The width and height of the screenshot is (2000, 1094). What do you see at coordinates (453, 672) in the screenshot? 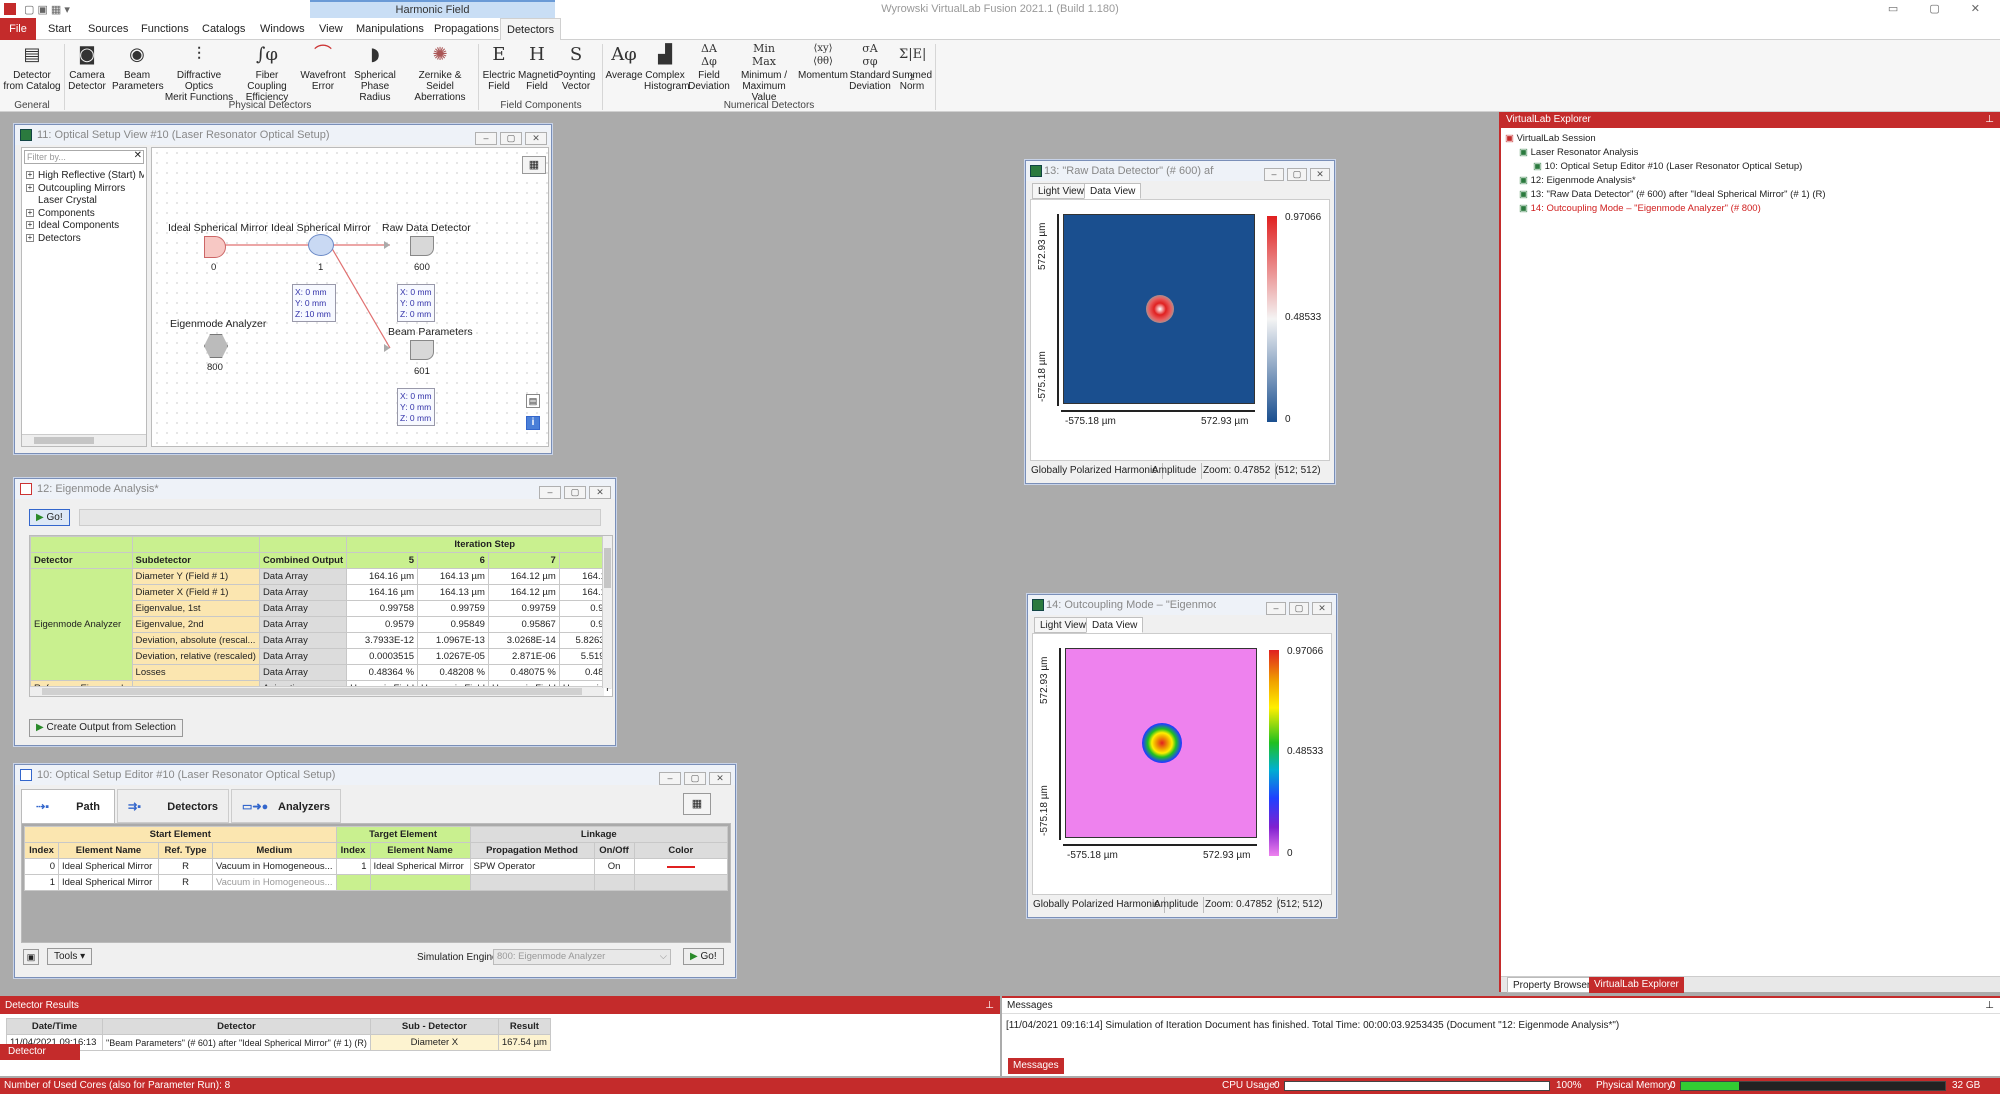
I see `value-cell: 0.48208 %` at bounding box center [453, 672].